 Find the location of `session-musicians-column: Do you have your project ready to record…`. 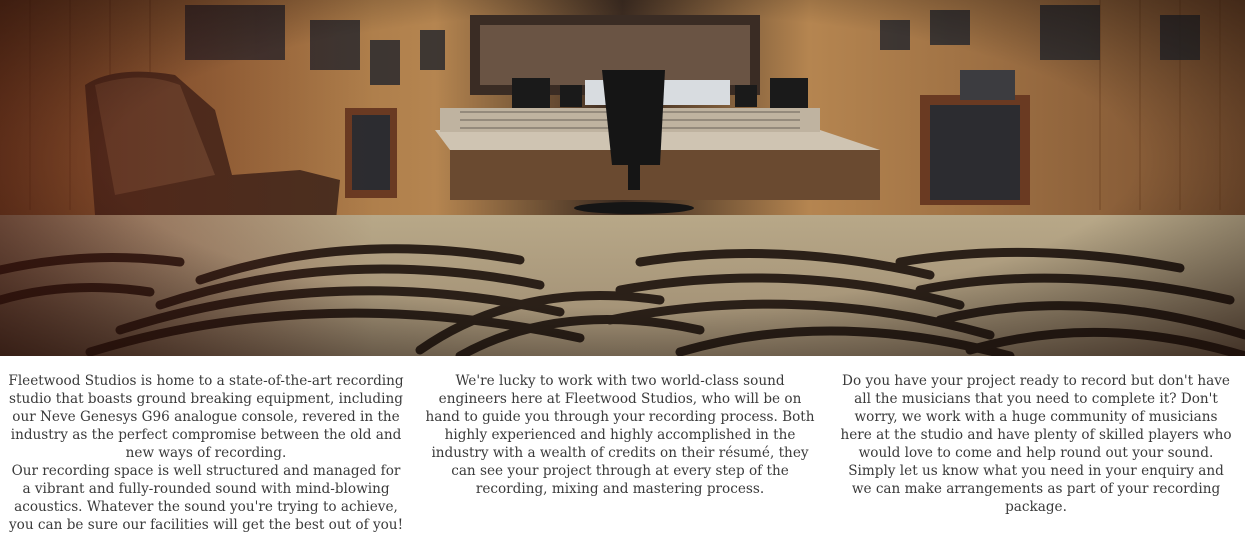

session-musicians-column: Do you have your project ready to record… is located at coordinates (1036, 444).